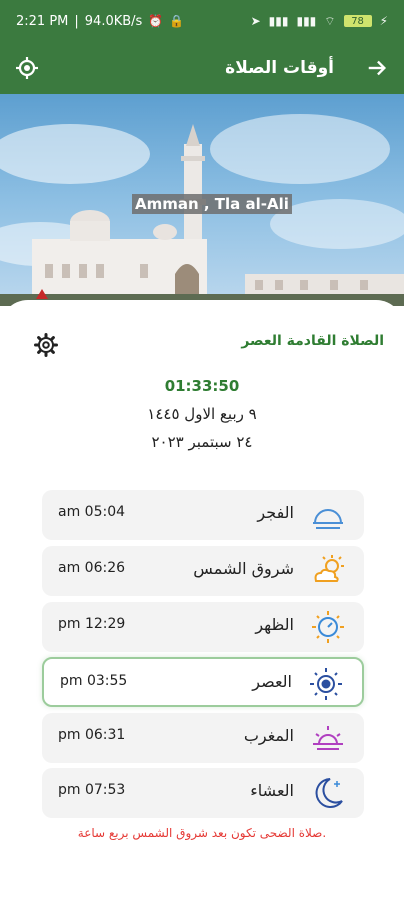 The height and width of the screenshot is (900, 404). I want to click on app-bar: أوقات الصلاة, so click(202, 68).